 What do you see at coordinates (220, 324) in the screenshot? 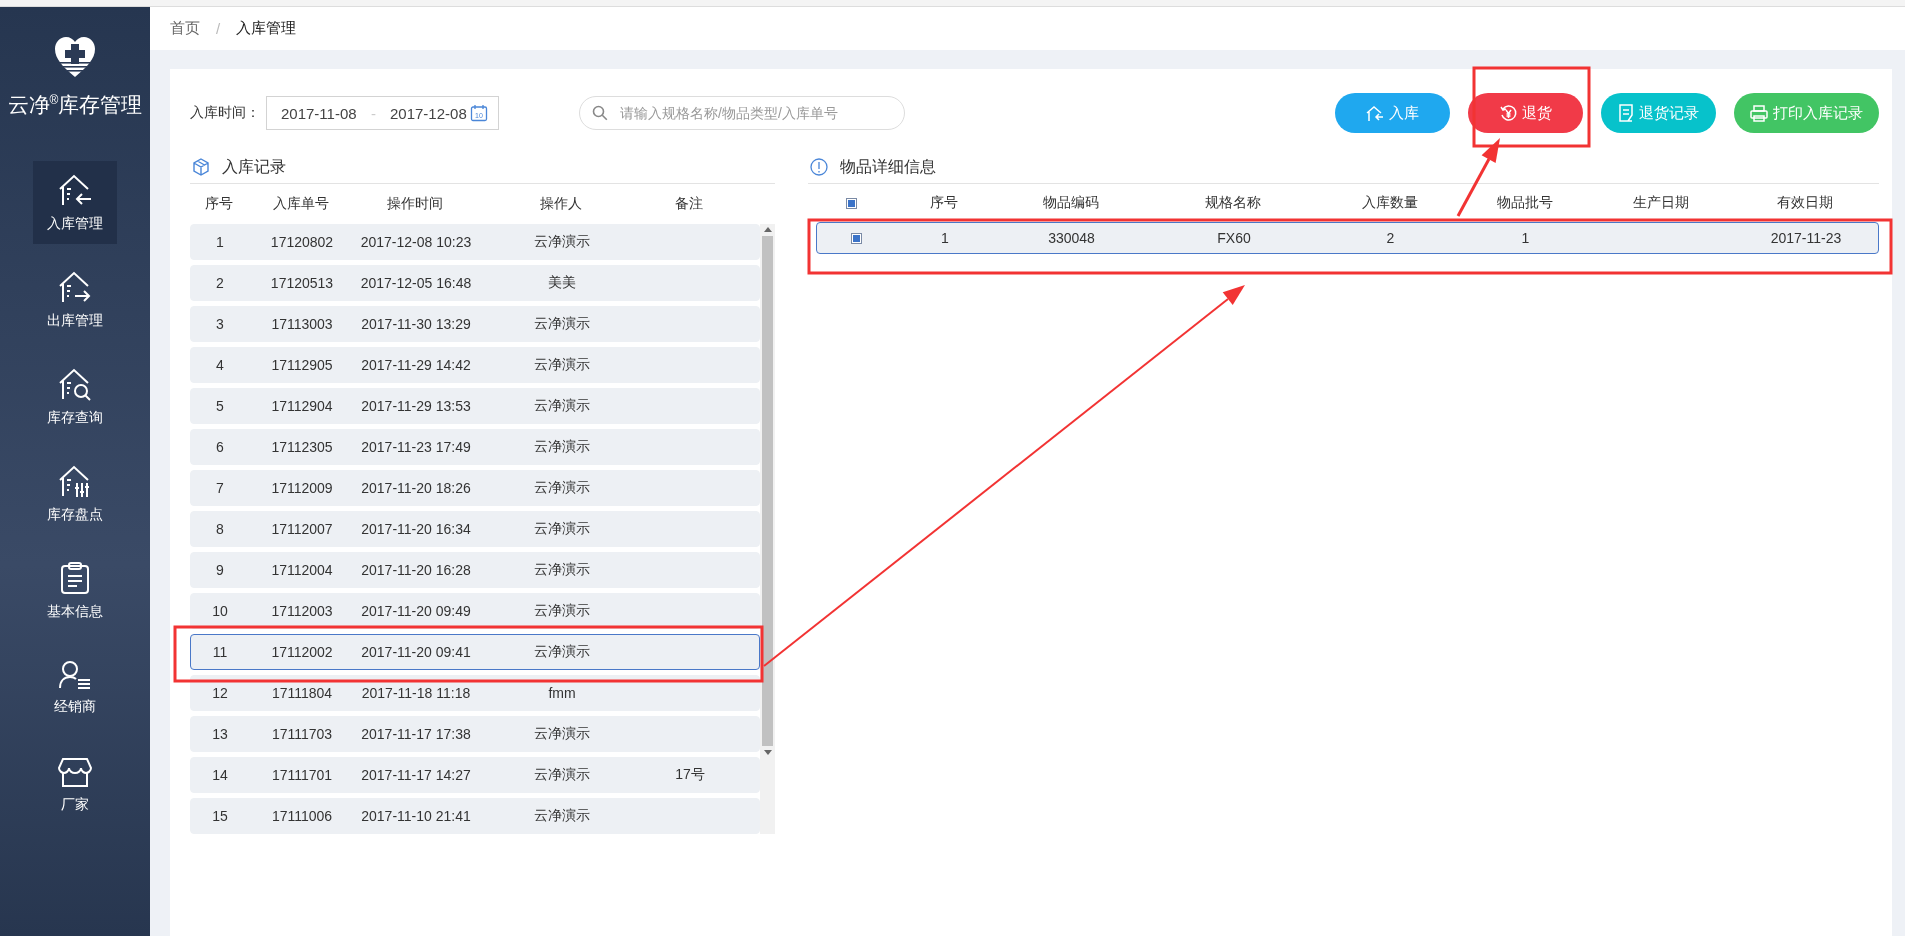
I see `table-cell-text: 3` at bounding box center [220, 324].